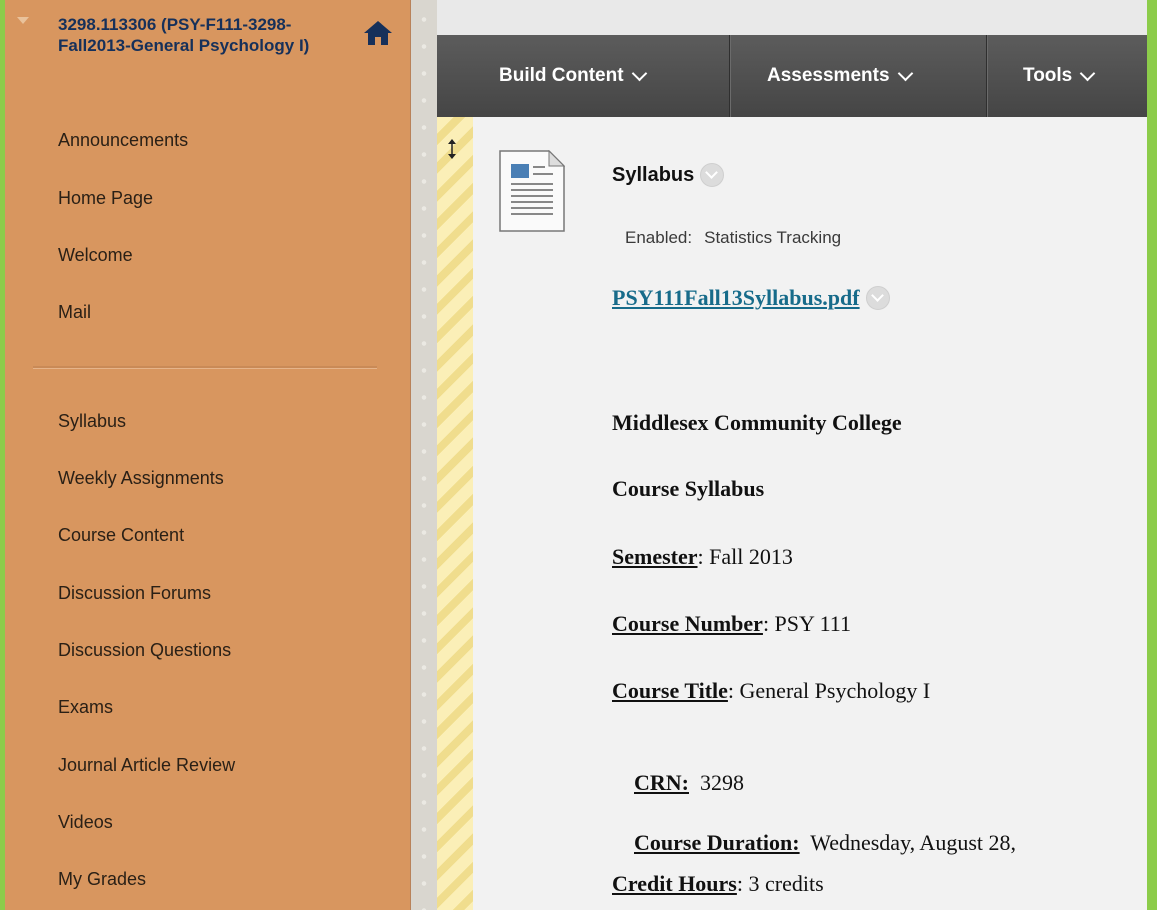 The image size is (1157, 910). I want to click on tools-label: Tools, so click(1048, 75).